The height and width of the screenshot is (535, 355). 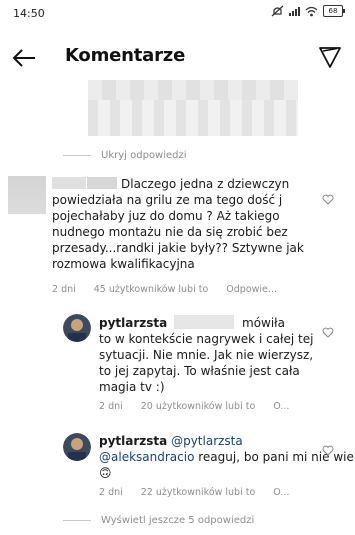 What do you see at coordinates (205, 184) in the screenshot?
I see `comment-text-first-line: Dlaczego jedna z dziewczyn` at bounding box center [205, 184].